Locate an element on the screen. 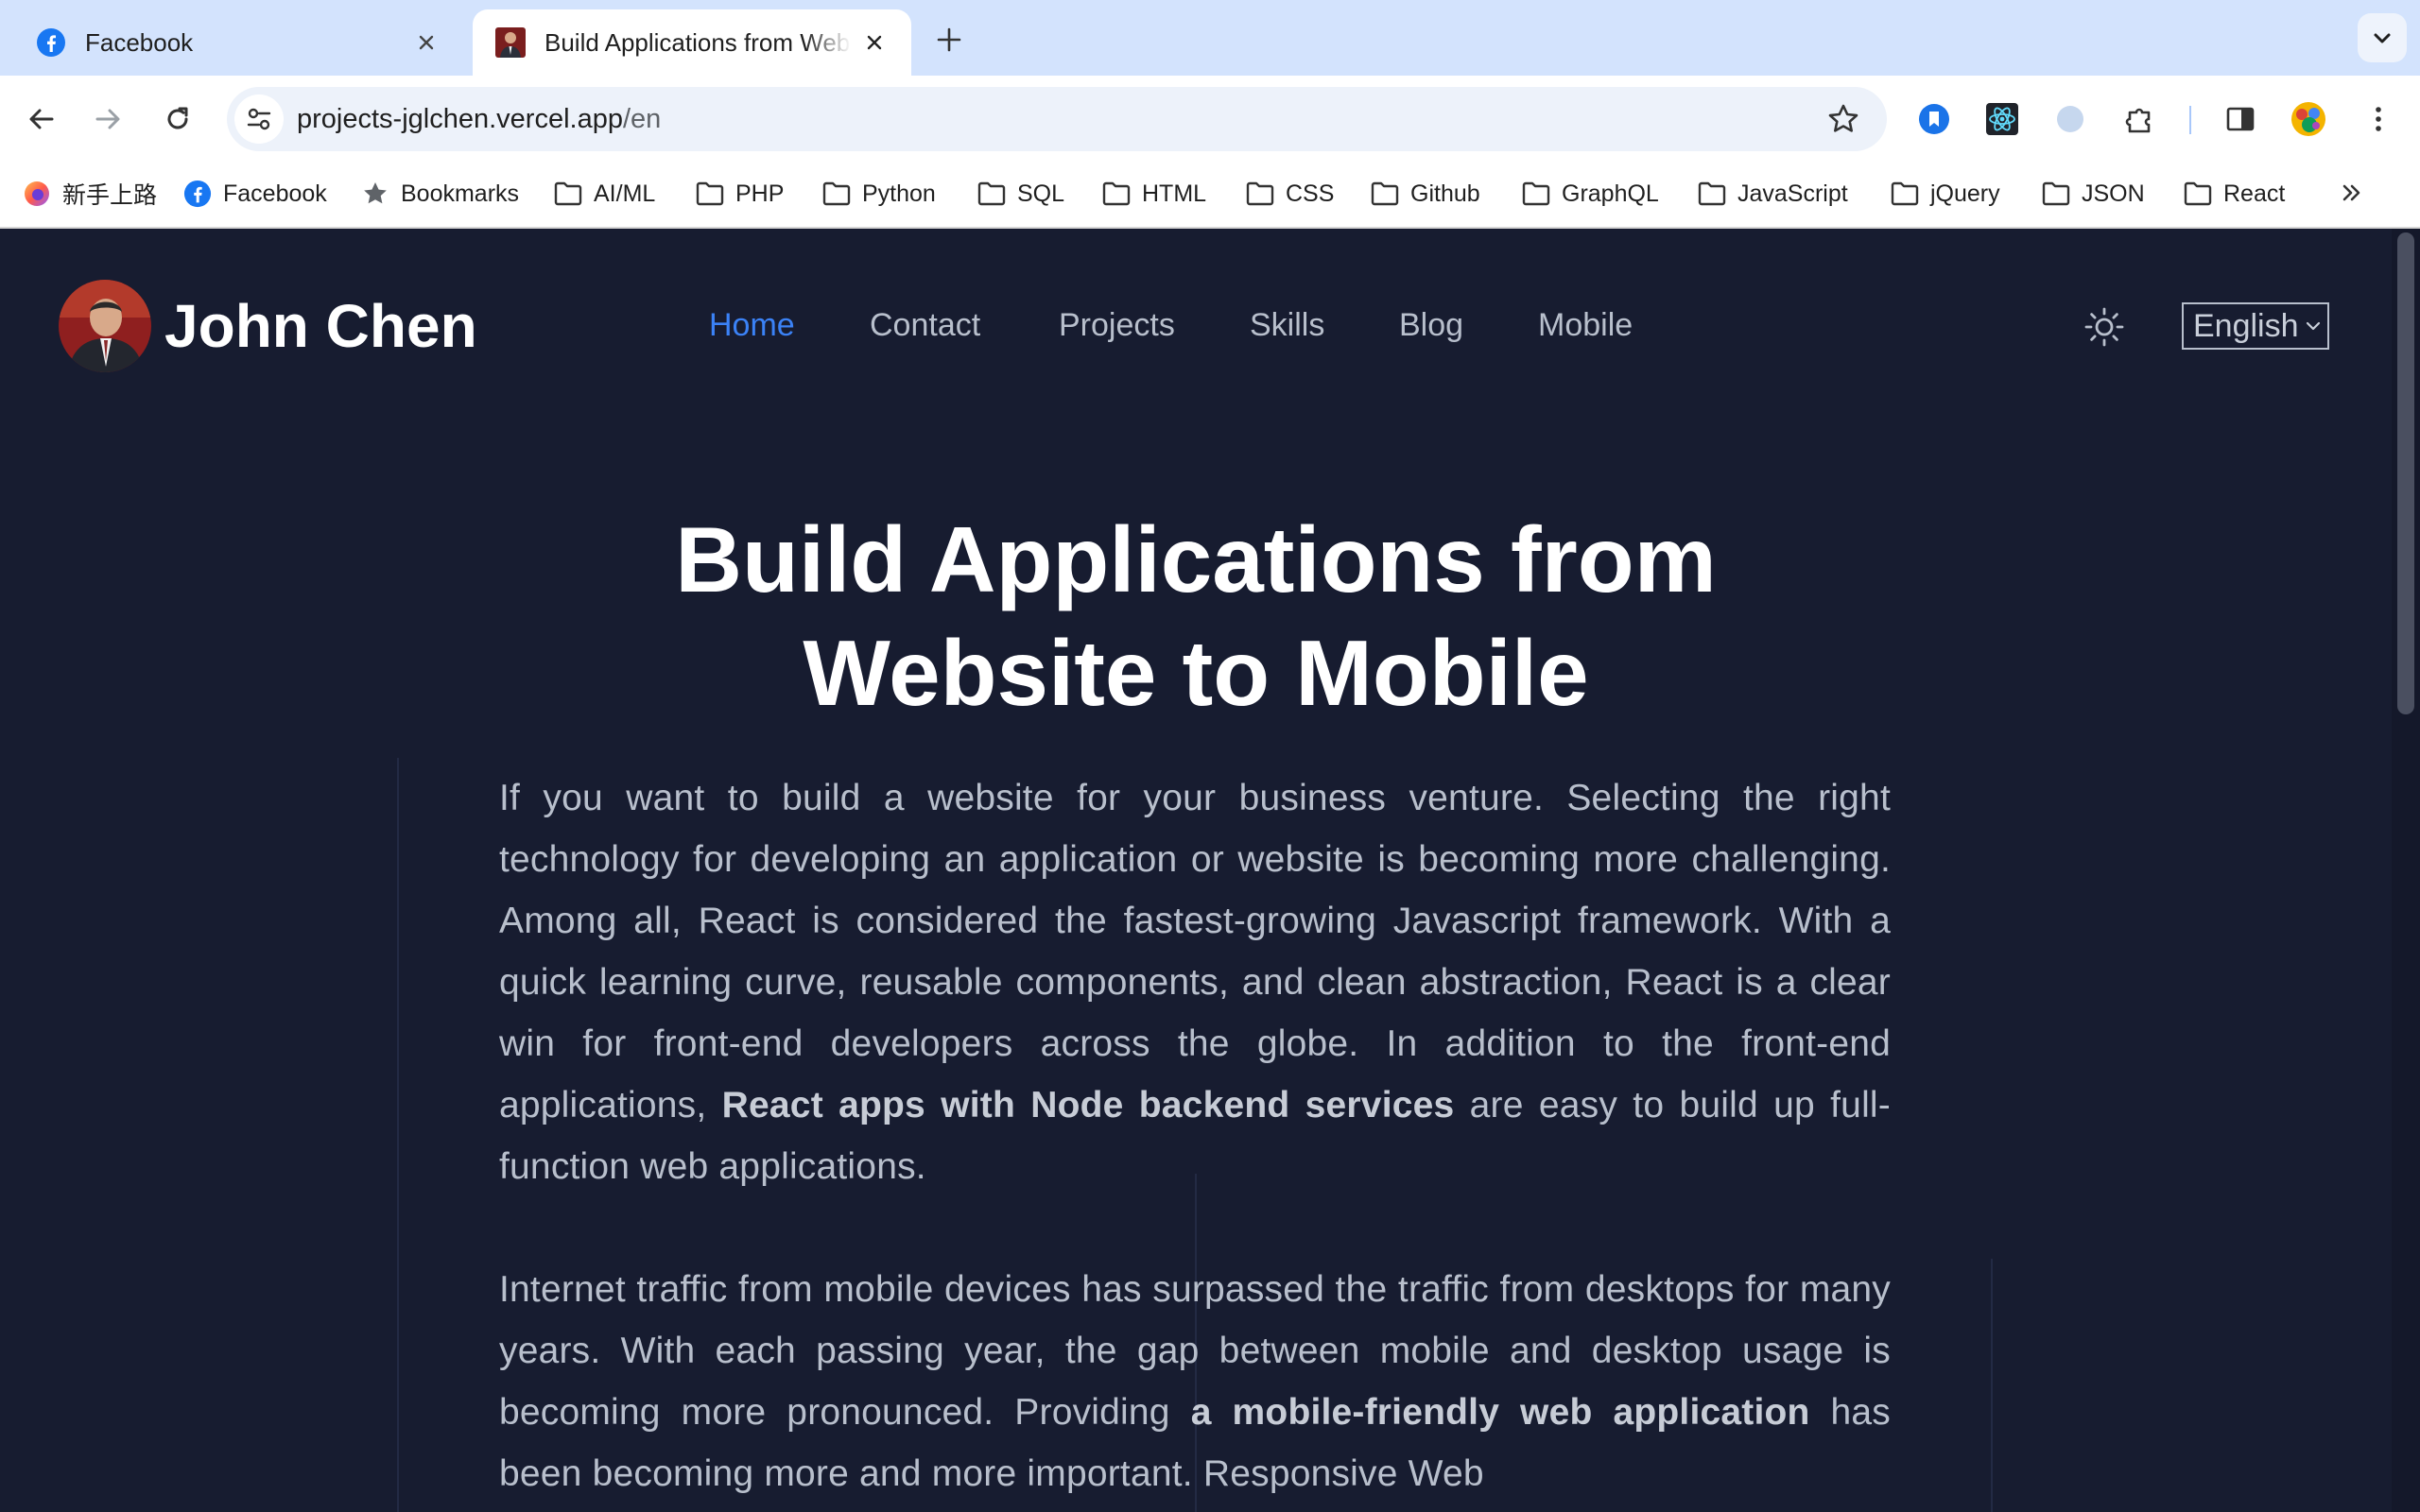  reload-icon is located at coordinates (177, 118).